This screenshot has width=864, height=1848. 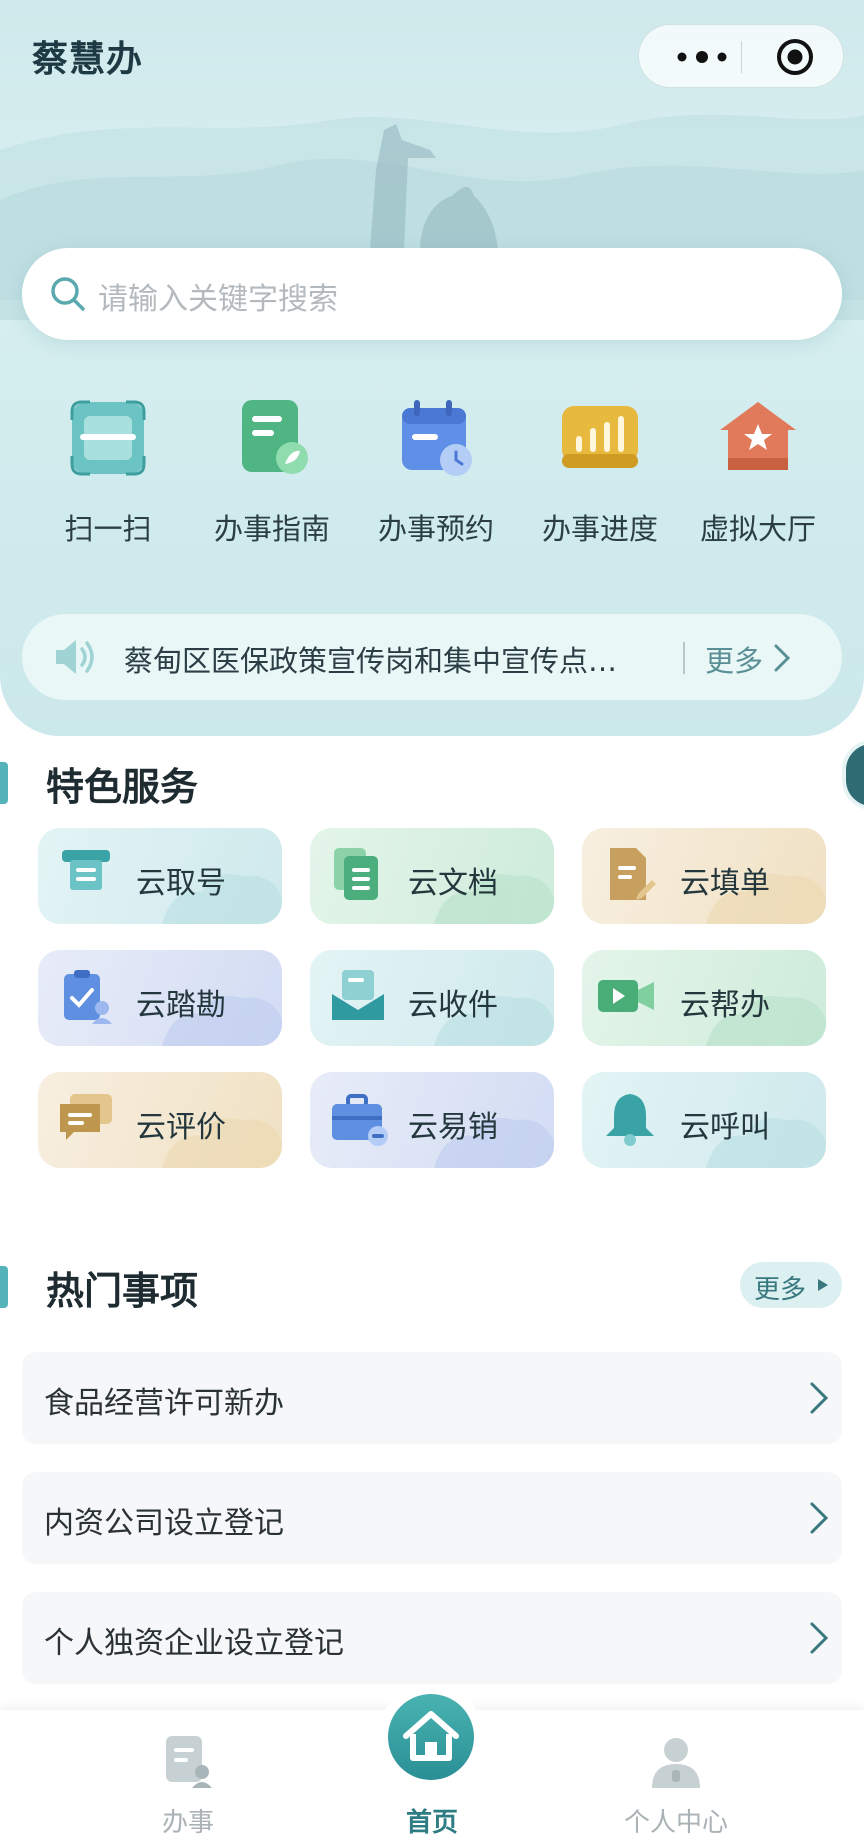 I want to click on hot-more-button: 更多, so click(x=791, y=1285).